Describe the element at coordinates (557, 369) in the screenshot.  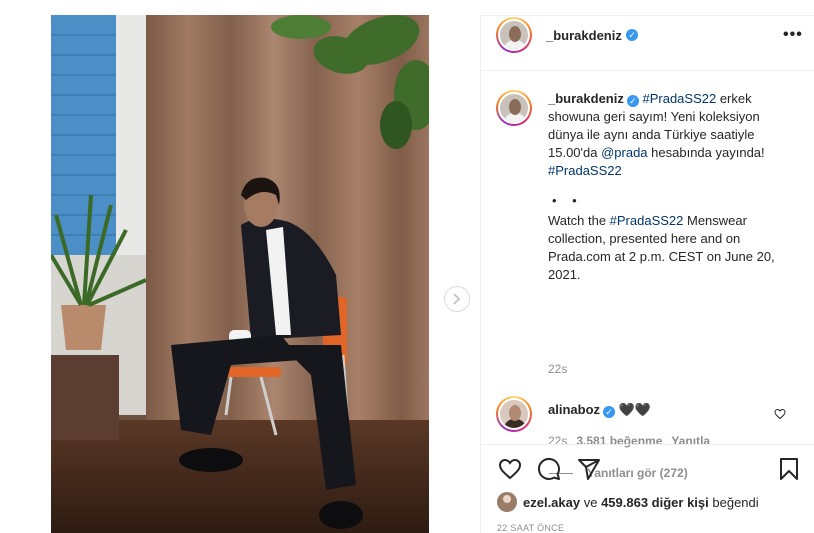
I see `caption-time: 22s` at that location.